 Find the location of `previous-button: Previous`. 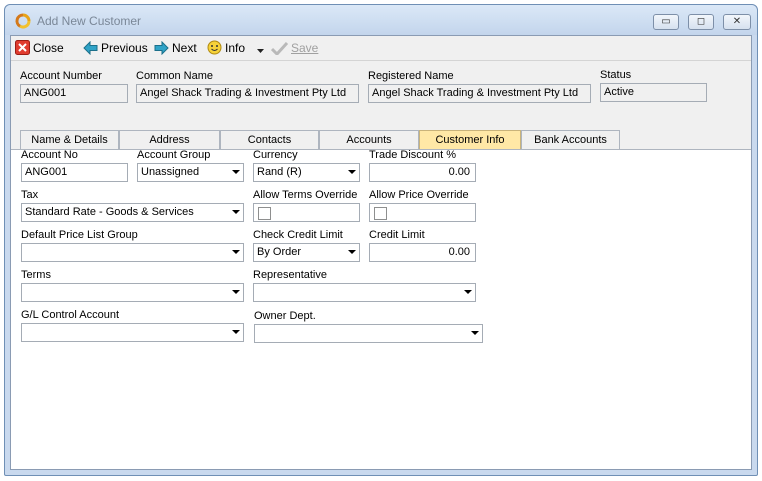

previous-button: Previous is located at coordinates (115, 48).